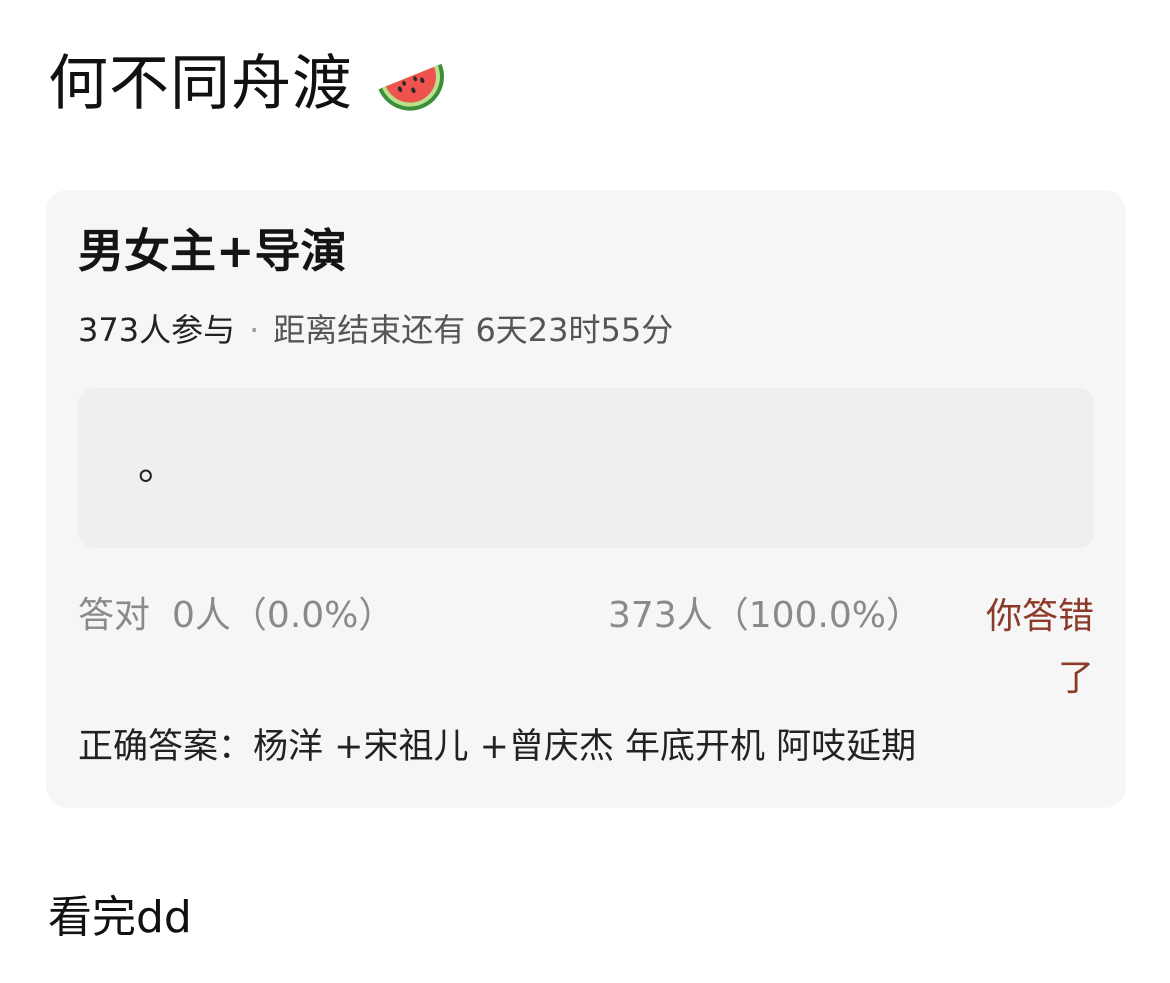  Describe the element at coordinates (200, 84) in the screenshot. I see `post-title-text: 何不同舟渡` at that location.